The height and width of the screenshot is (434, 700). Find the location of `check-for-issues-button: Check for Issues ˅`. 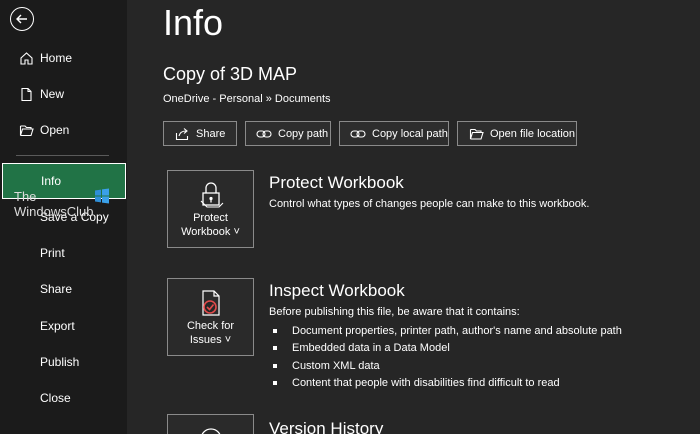

check-for-issues-button: Check for Issues ˅ is located at coordinates (210, 317).